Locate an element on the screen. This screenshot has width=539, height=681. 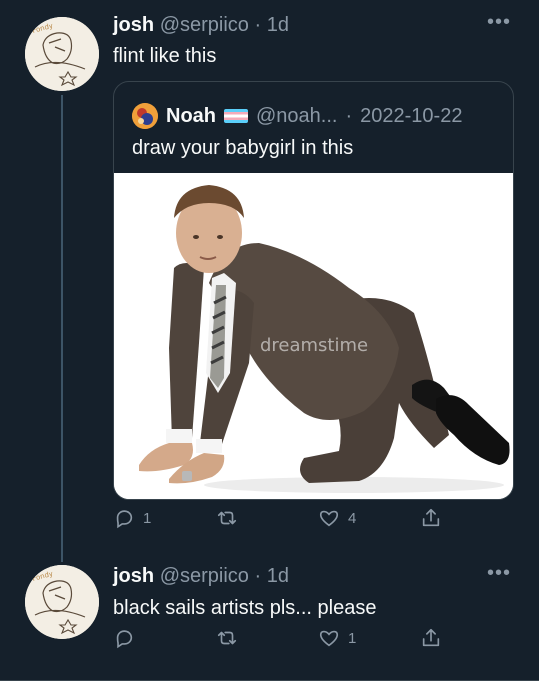
quote-display-name: Noah is located at coordinates (191, 116).